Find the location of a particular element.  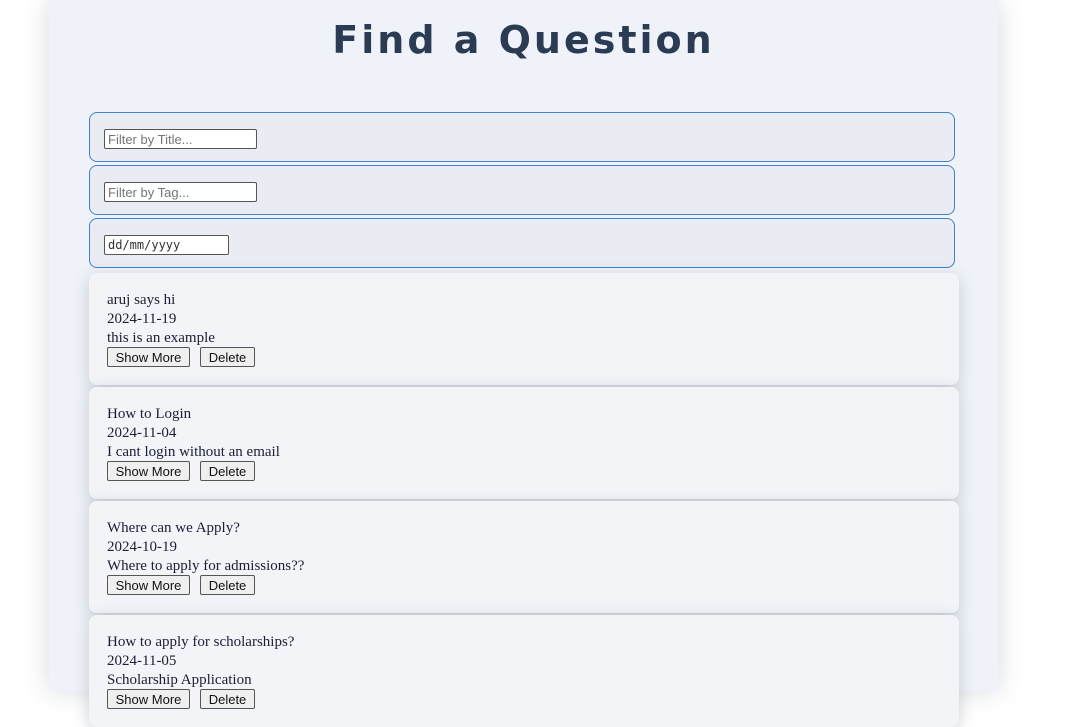

page-title: Find a Question is located at coordinates (523, 40).